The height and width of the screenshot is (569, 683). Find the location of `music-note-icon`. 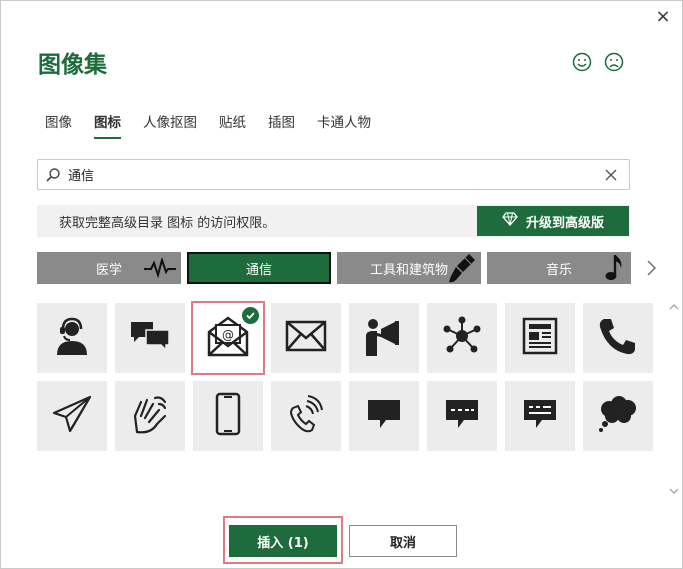

music-note-icon is located at coordinates (615, 268).